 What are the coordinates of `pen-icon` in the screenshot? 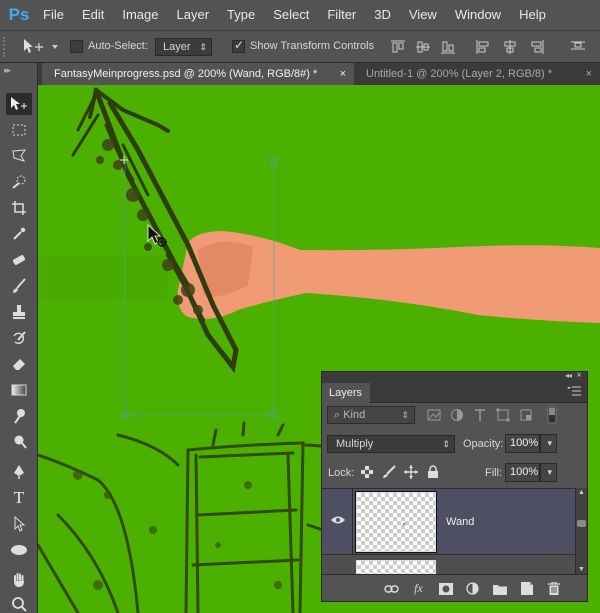 It's located at (19, 472).